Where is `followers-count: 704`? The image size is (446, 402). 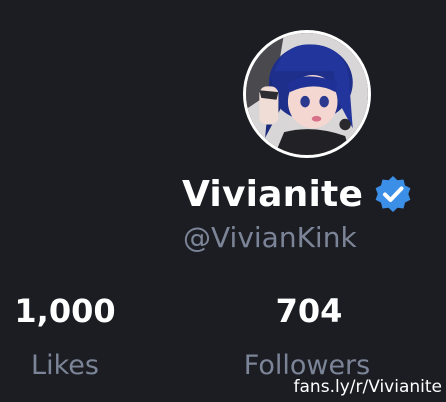 followers-count: 704 is located at coordinates (309, 311).